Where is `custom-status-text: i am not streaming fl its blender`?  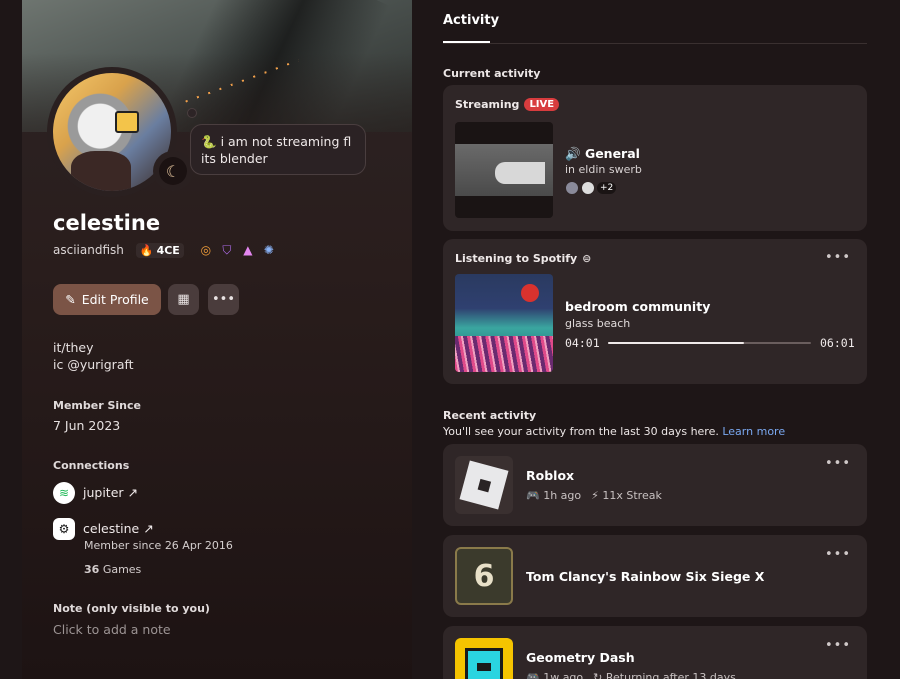
custom-status-text: i am not streaming fl its blender is located at coordinates (276, 150).